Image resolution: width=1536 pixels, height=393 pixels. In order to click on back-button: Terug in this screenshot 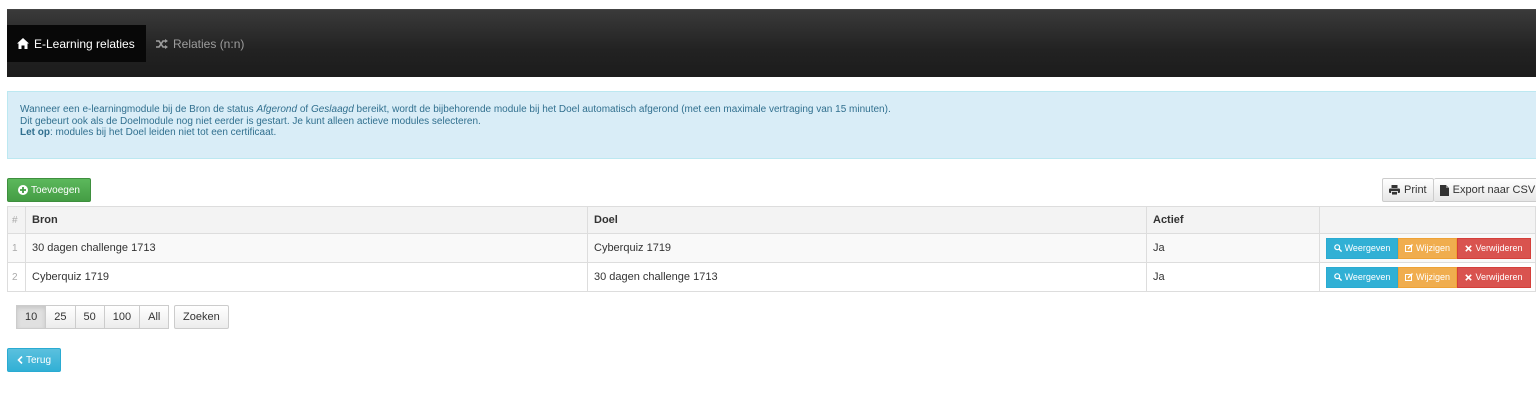, I will do `click(34, 360)`.